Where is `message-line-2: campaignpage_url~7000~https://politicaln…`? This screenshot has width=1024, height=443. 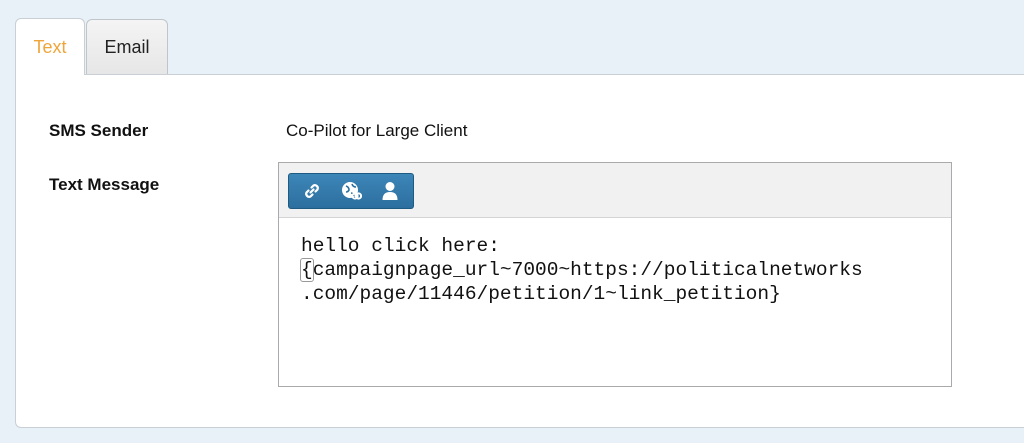
message-line-2: campaignpage_url~7000~https://politicaln… is located at coordinates (587, 270).